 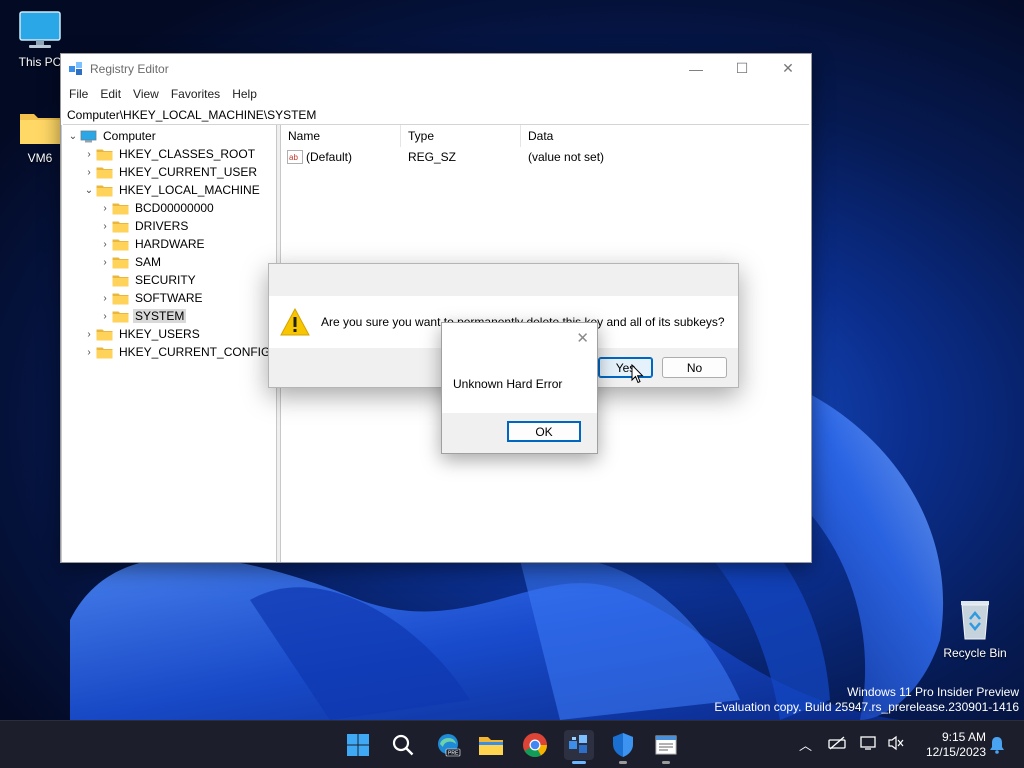 I want to click on menu-file: File, so click(x=78, y=94).